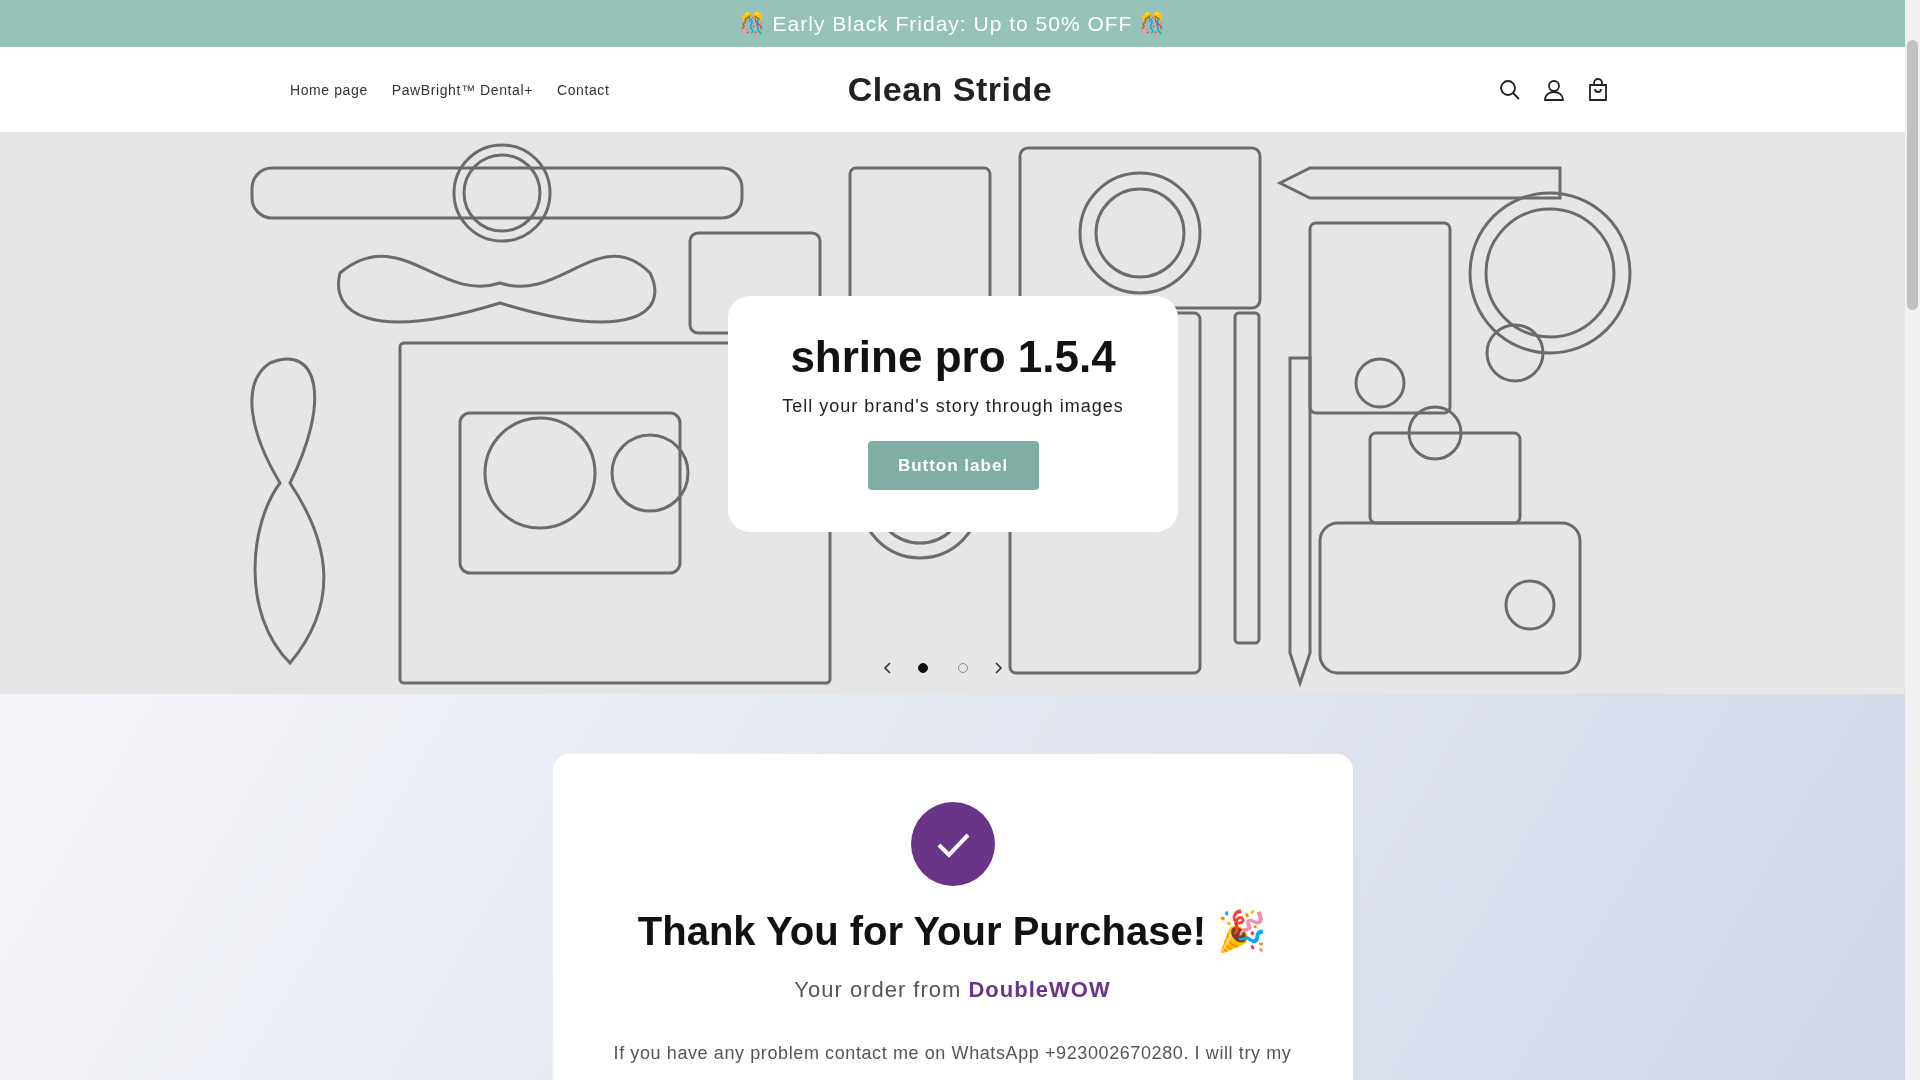 The height and width of the screenshot is (1080, 1920). What do you see at coordinates (952, 931) in the screenshot?
I see `thank-you-heading: Thank You for Your Purchase! 🎉` at bounding box center [952, 931].